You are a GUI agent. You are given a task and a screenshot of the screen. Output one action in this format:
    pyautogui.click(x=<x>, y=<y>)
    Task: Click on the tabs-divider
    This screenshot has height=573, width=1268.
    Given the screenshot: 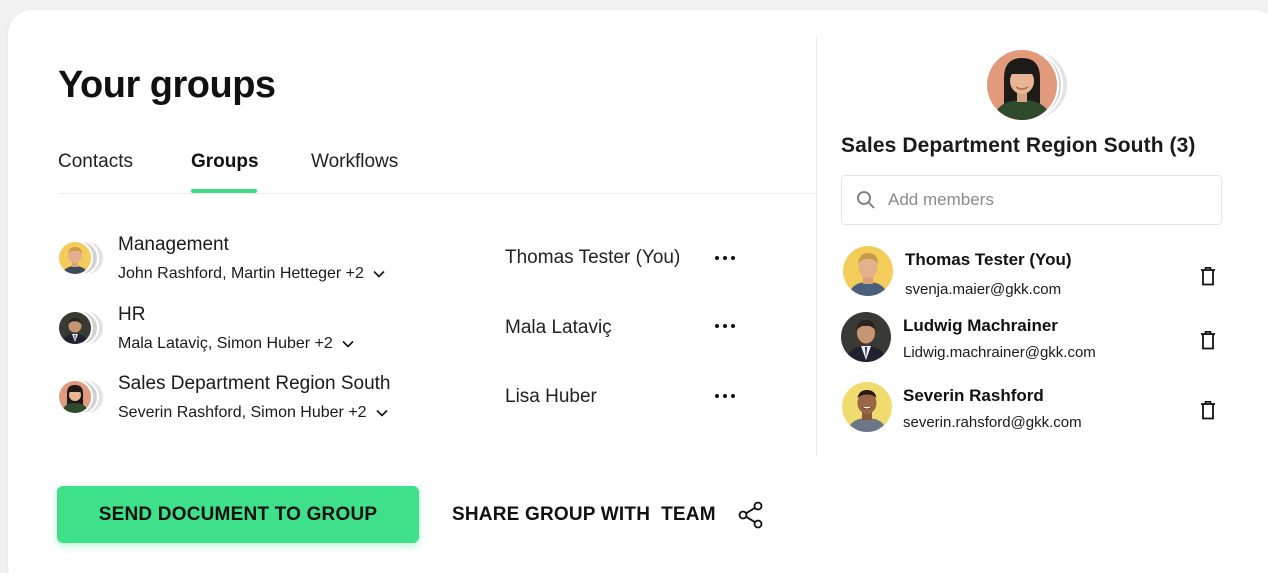 What is the action you would take?
    pyautogui.click(x=437, y=193)
    